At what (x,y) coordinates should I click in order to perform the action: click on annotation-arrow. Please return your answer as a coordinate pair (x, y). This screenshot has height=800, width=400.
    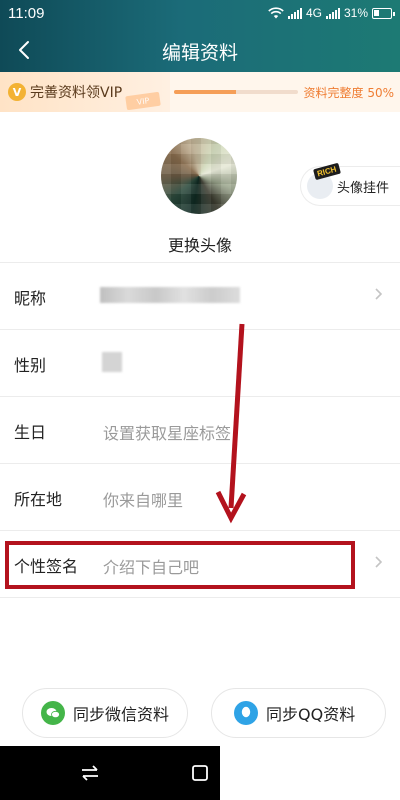
    Looking at the image, I should click on (231, 423).